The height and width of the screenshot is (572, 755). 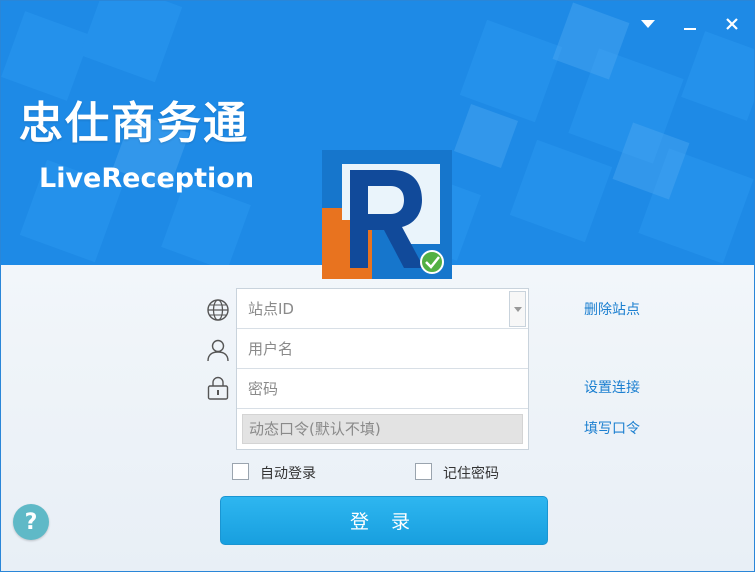 I want to click on app-logo, so click(x=387, y=214).